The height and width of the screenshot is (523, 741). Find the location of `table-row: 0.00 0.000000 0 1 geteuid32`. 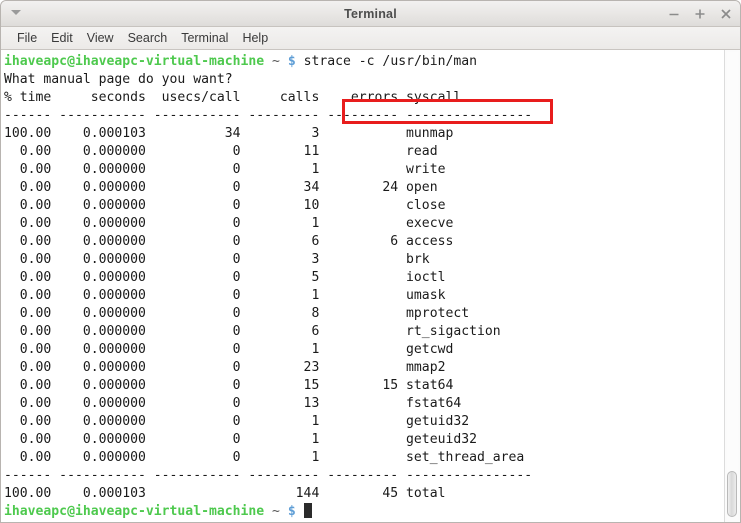

table-row: 0.00 0.000000 0 1 geteuid32 is located at coordinates (240, 439).